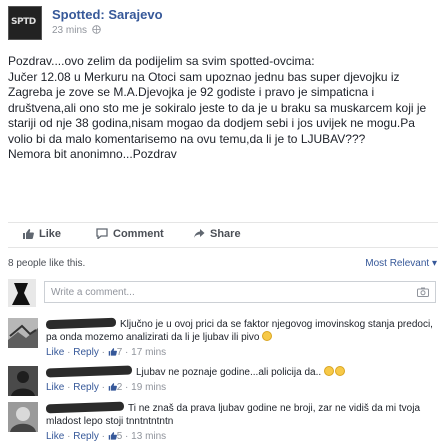  I want to click on share-button: Share, so click(217, 234).